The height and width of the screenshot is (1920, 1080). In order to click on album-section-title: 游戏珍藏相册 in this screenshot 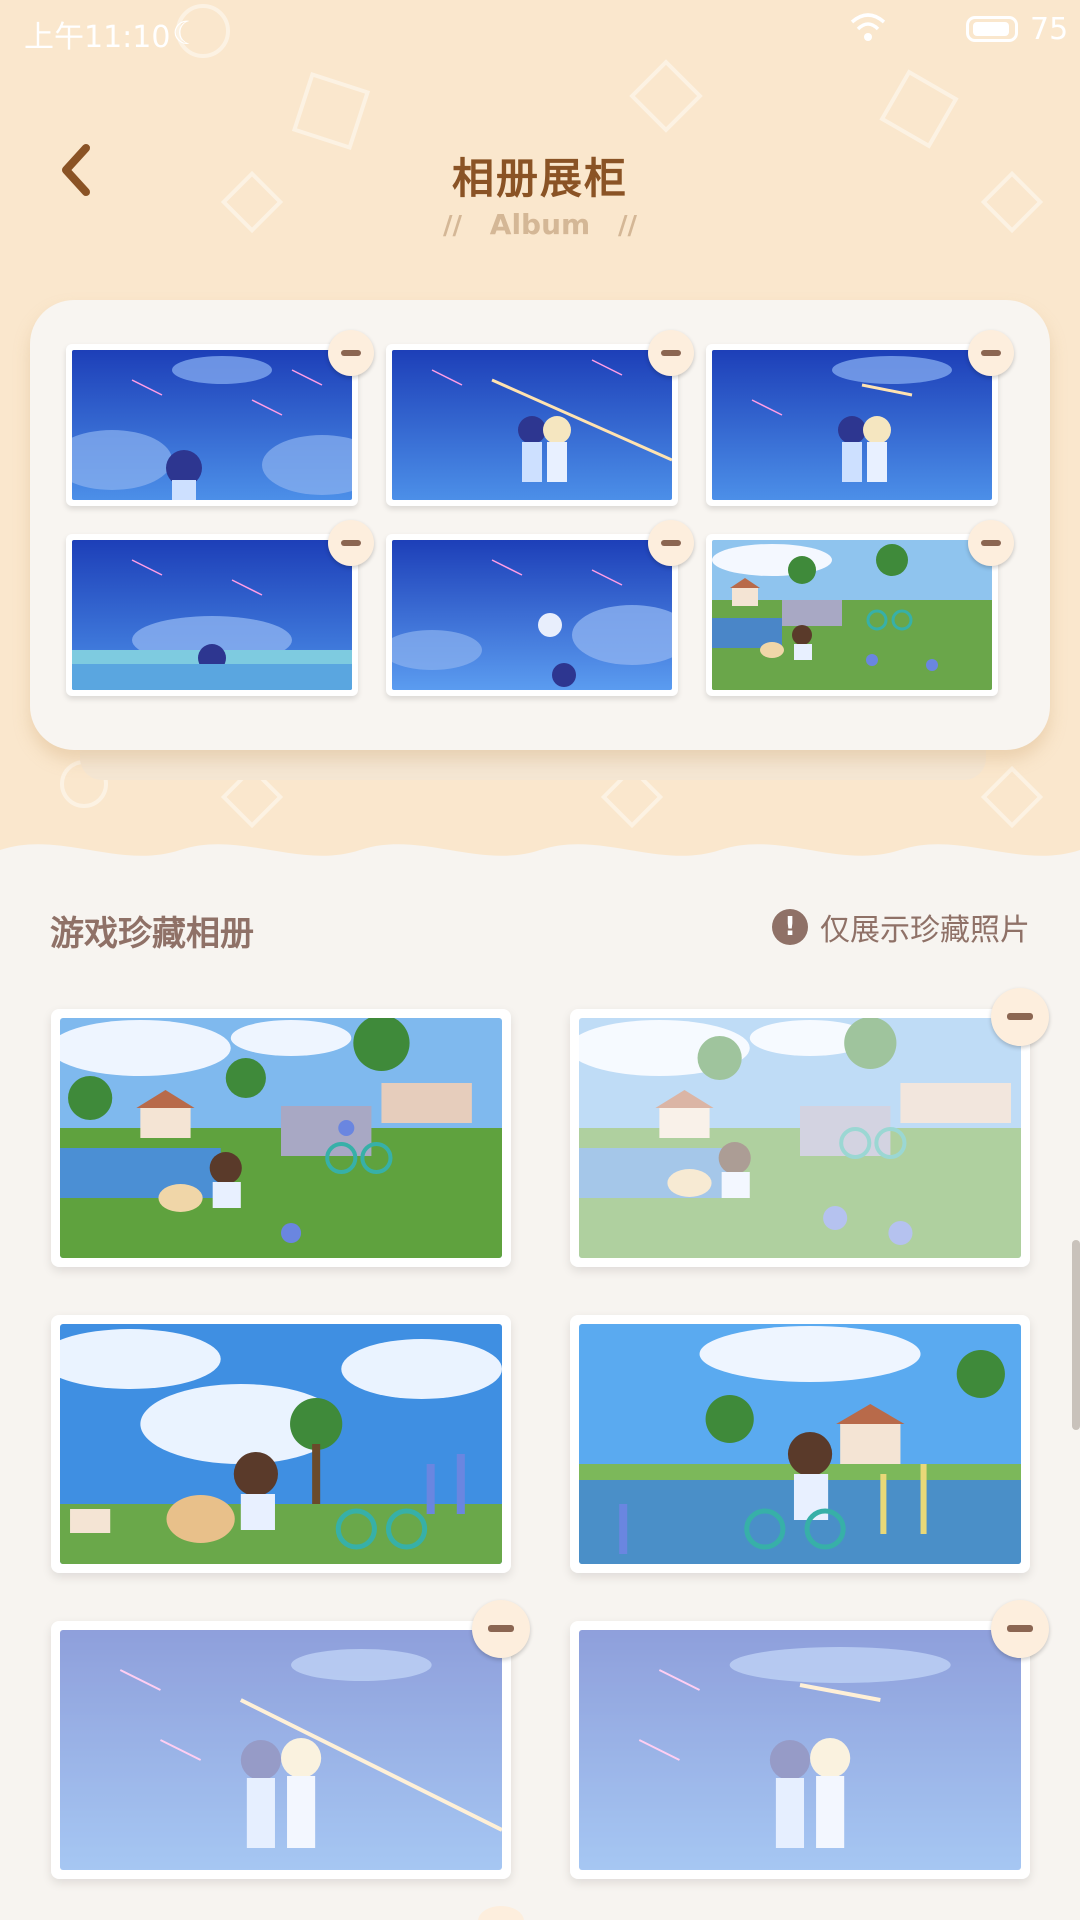, I will do `click(152, 934)`.